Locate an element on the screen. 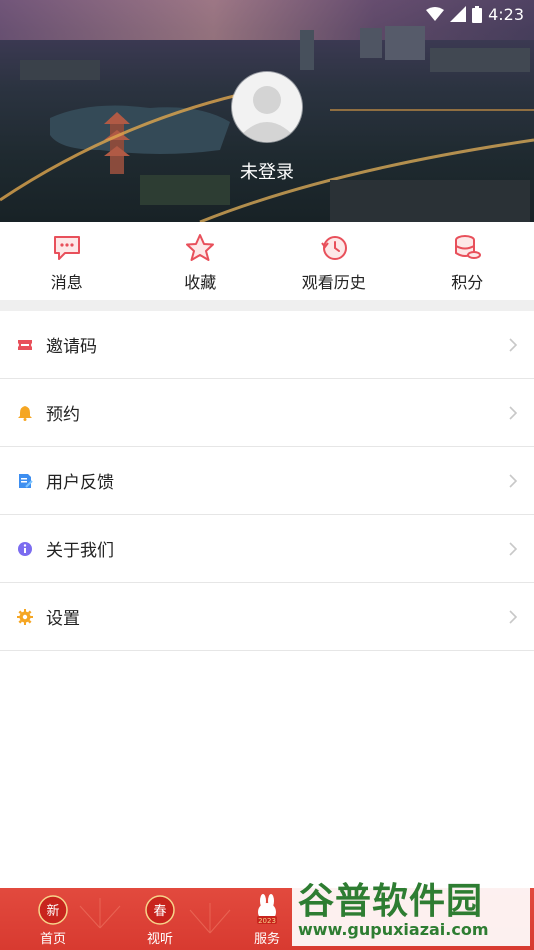 Image resolution: width=534 pixels, height=950 pixels. message-icon is located at coordinates (66, 248).